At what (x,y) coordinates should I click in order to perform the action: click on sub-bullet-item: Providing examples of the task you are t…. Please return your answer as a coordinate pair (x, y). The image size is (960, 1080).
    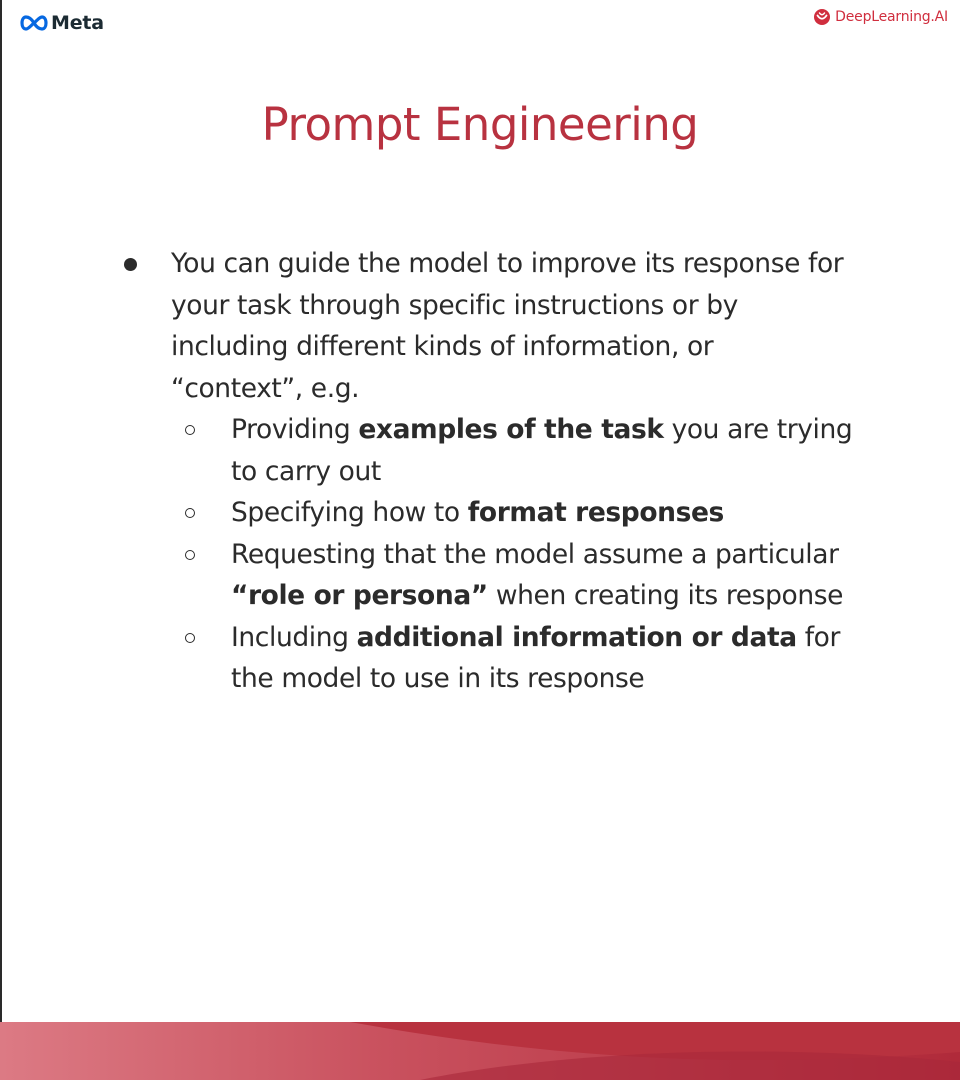
    Looking at the image, I should click on (430, 450).